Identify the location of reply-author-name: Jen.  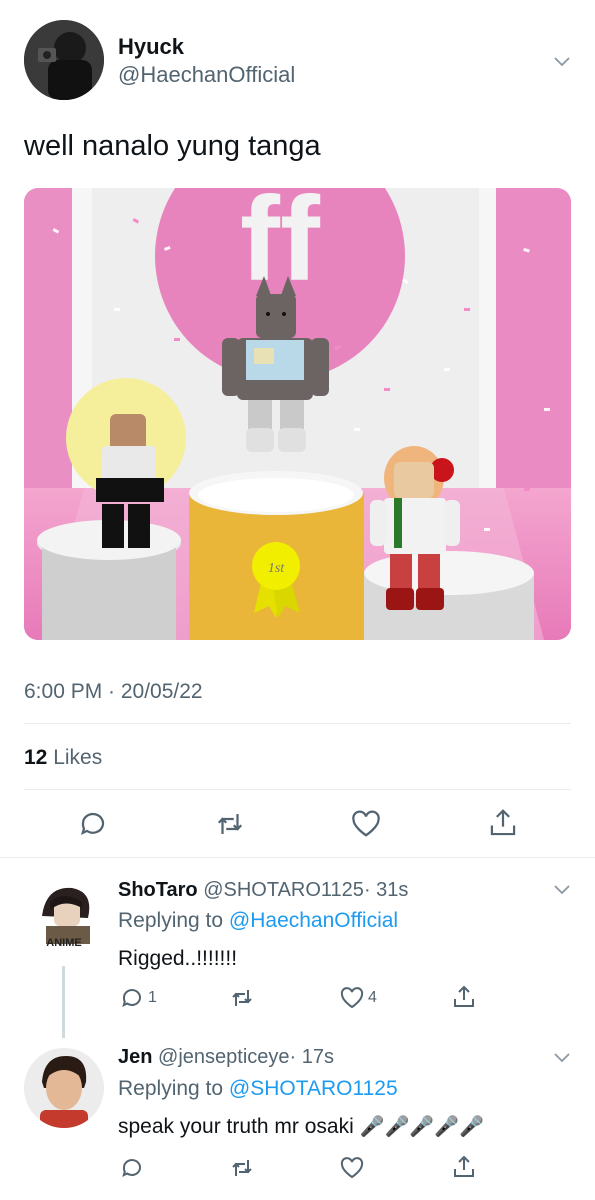
(135, 1057).